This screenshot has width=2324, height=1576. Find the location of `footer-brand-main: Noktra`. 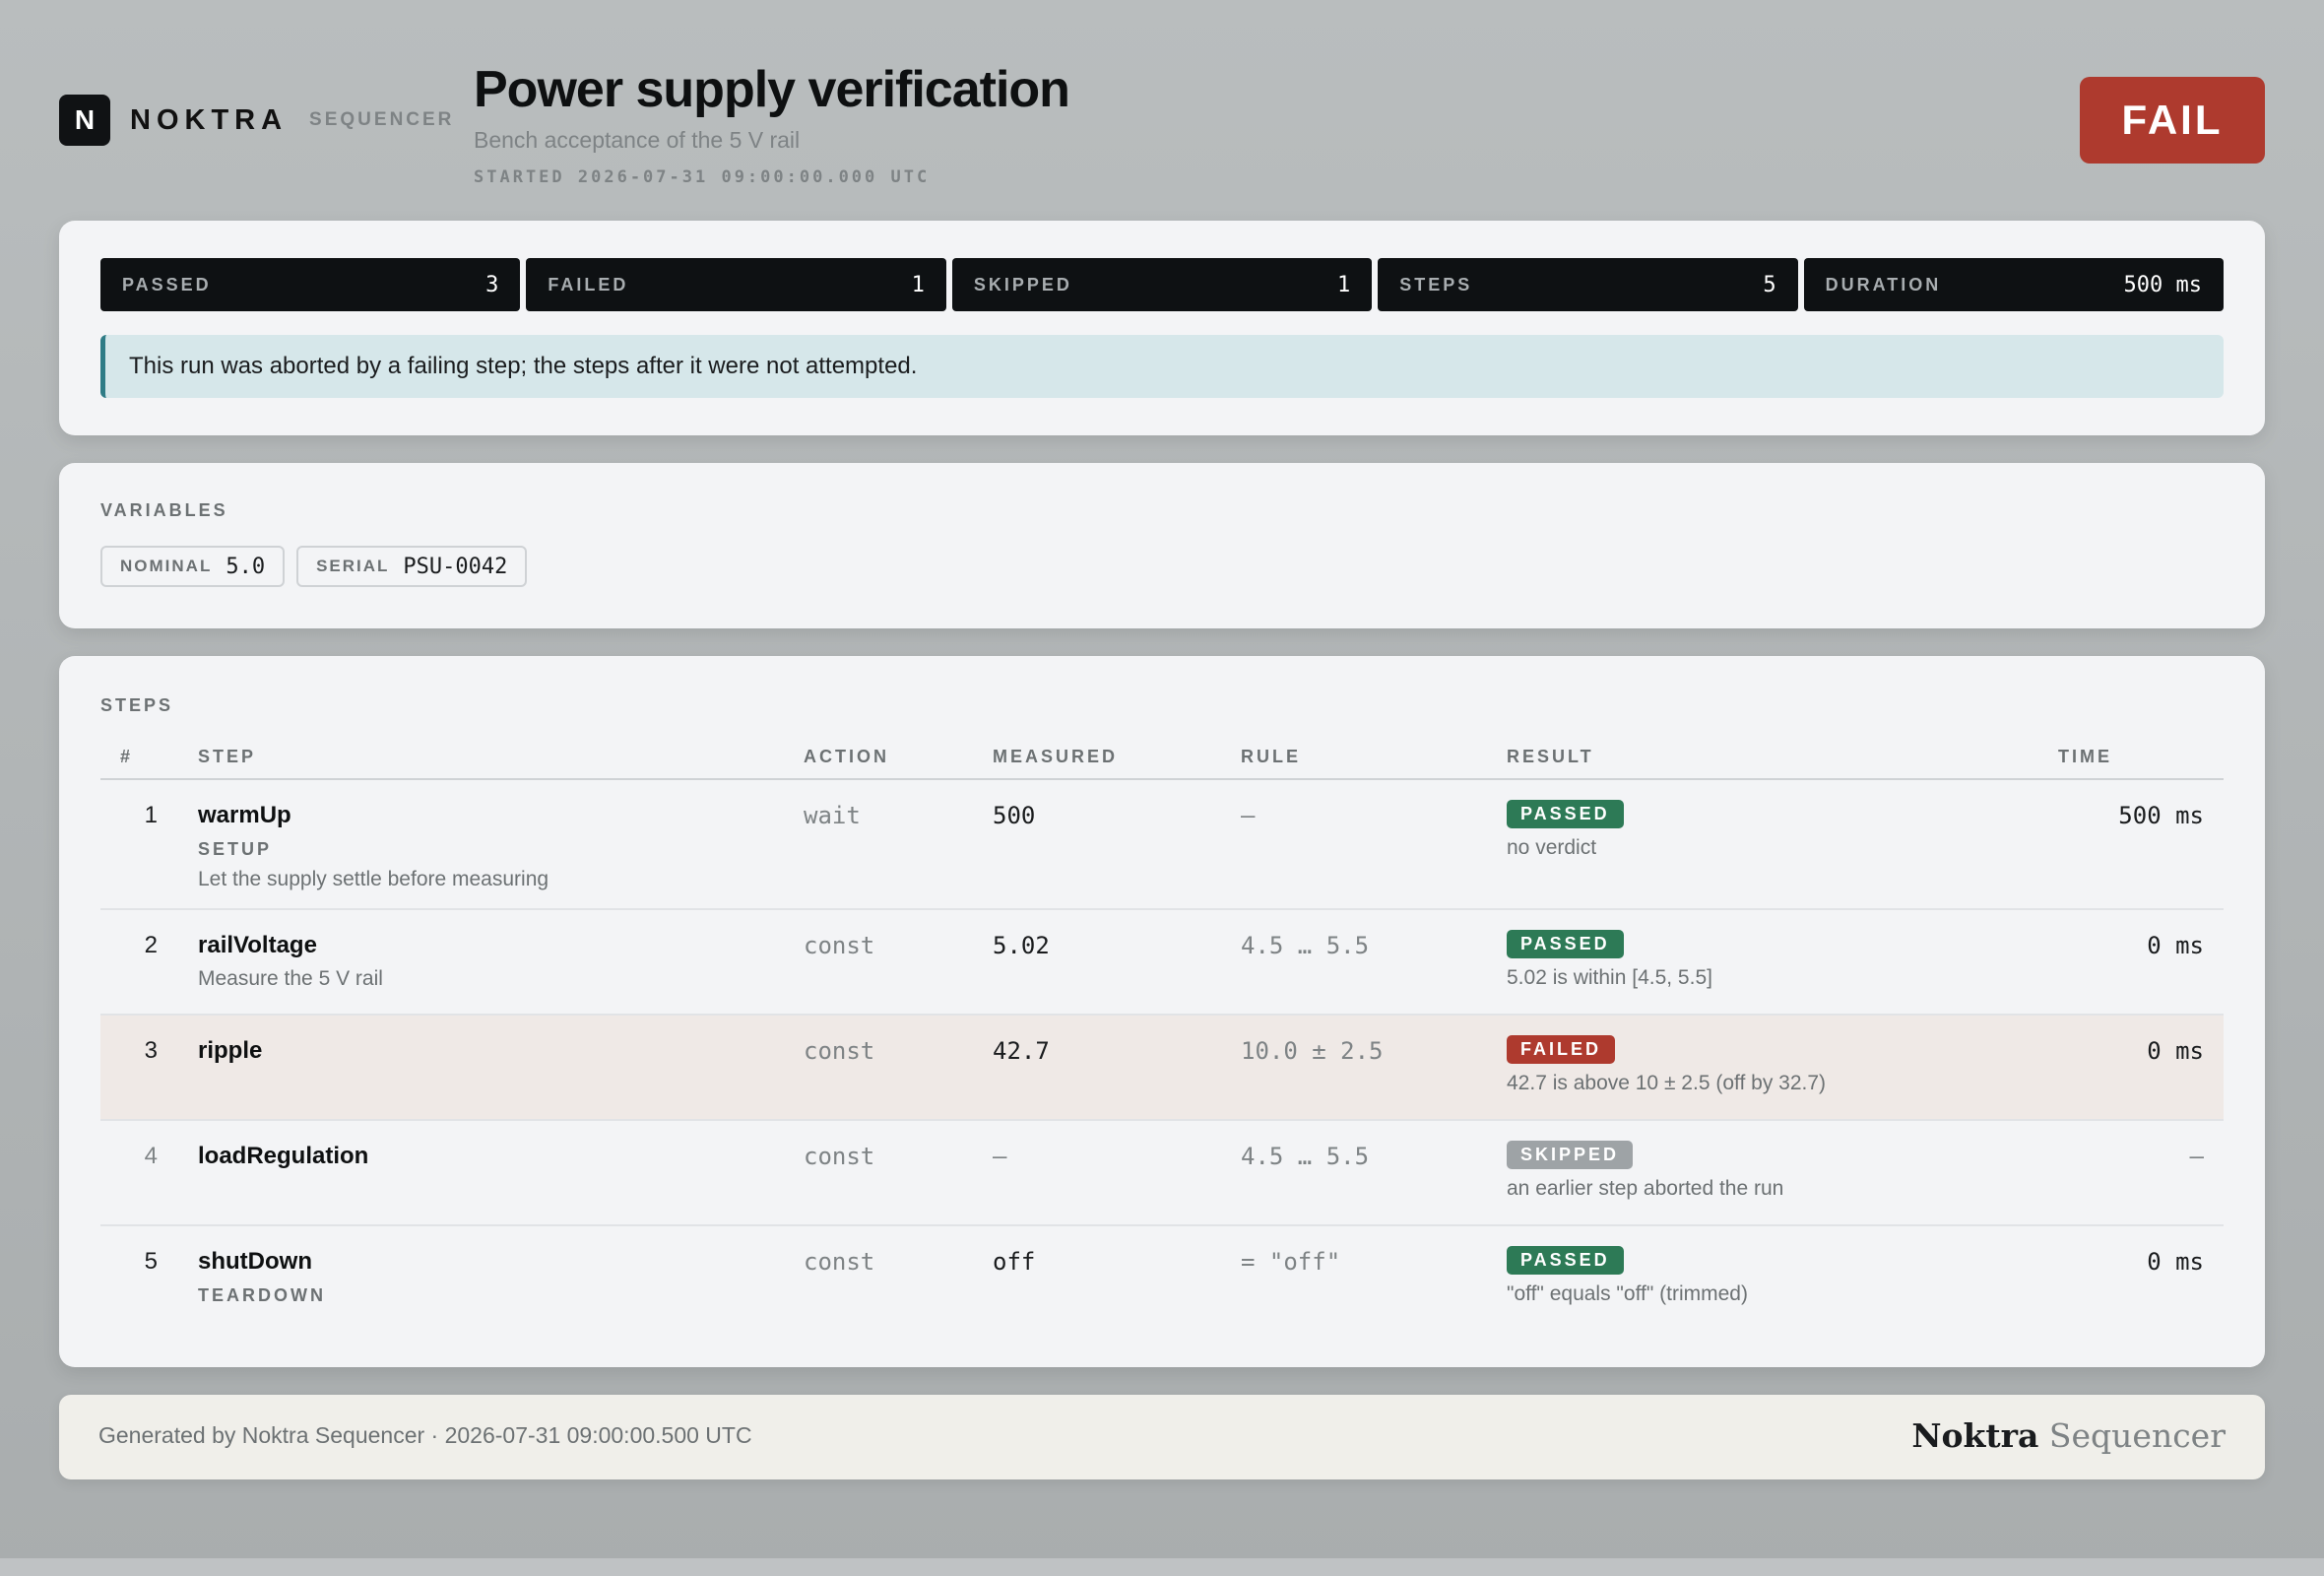

footer-brand-main: Noktra is located at coordinates (1975, 1435).